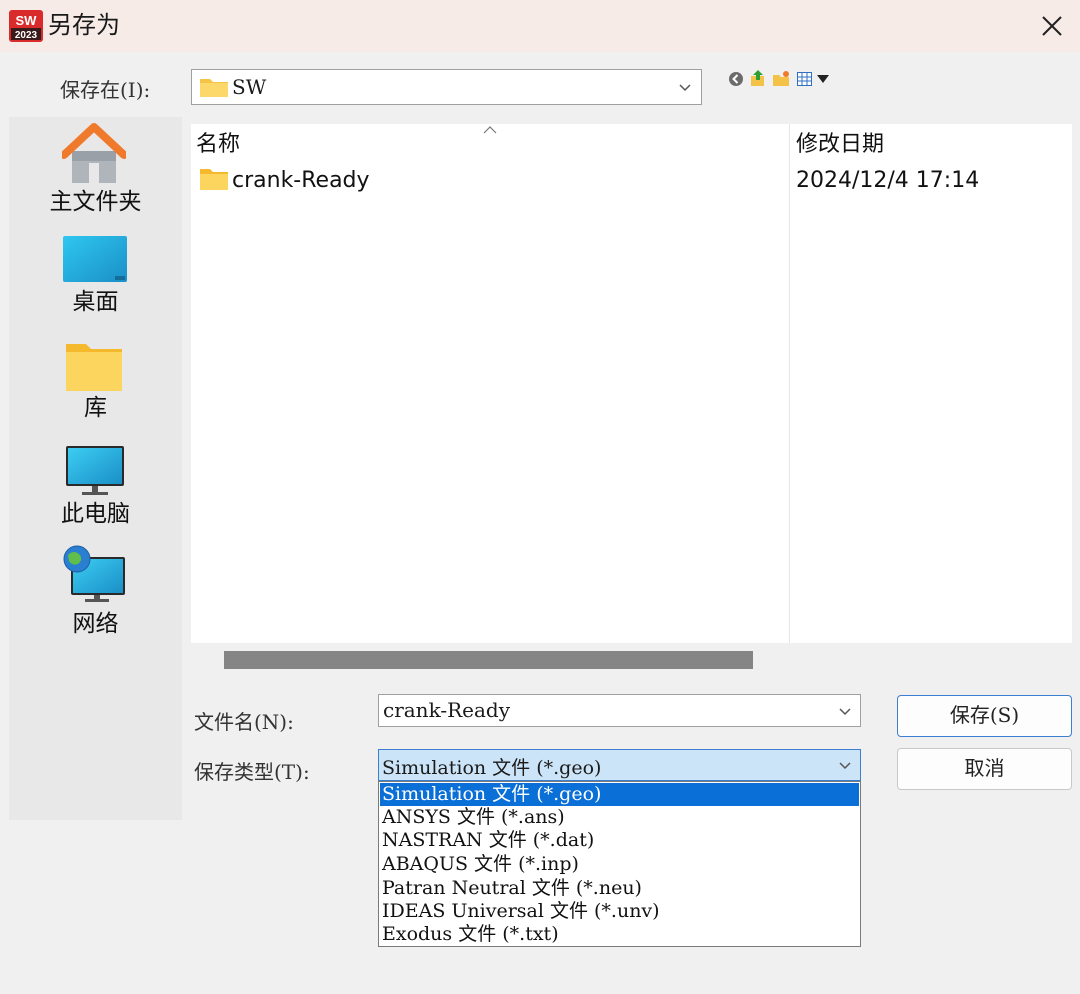 This screenshot has height=994, width=1080. Describe the element at coordinates (488, 660) in the screenshot. I see `horizontal-scrollbar-thumb` at that location.